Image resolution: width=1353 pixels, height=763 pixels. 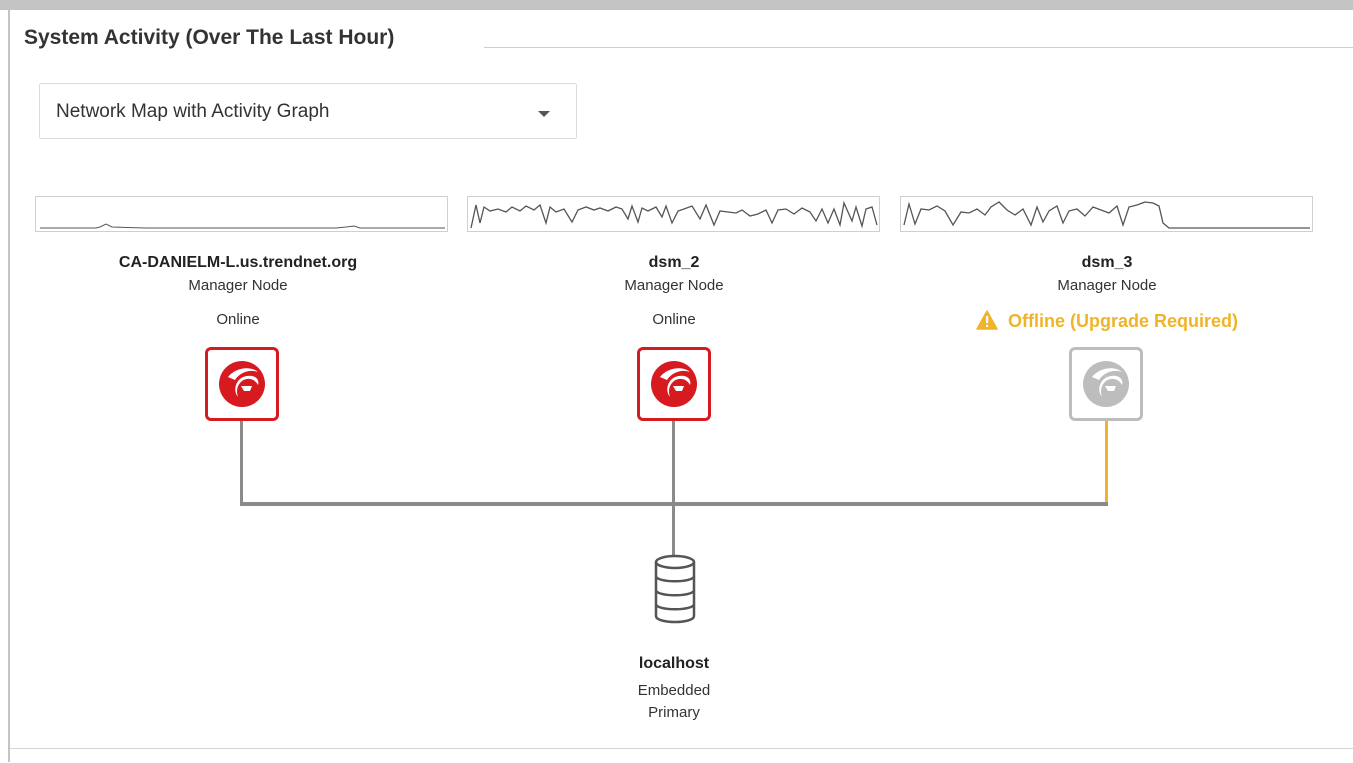 I want to click on manager-node-1-icon, so click(x=242, y=384).